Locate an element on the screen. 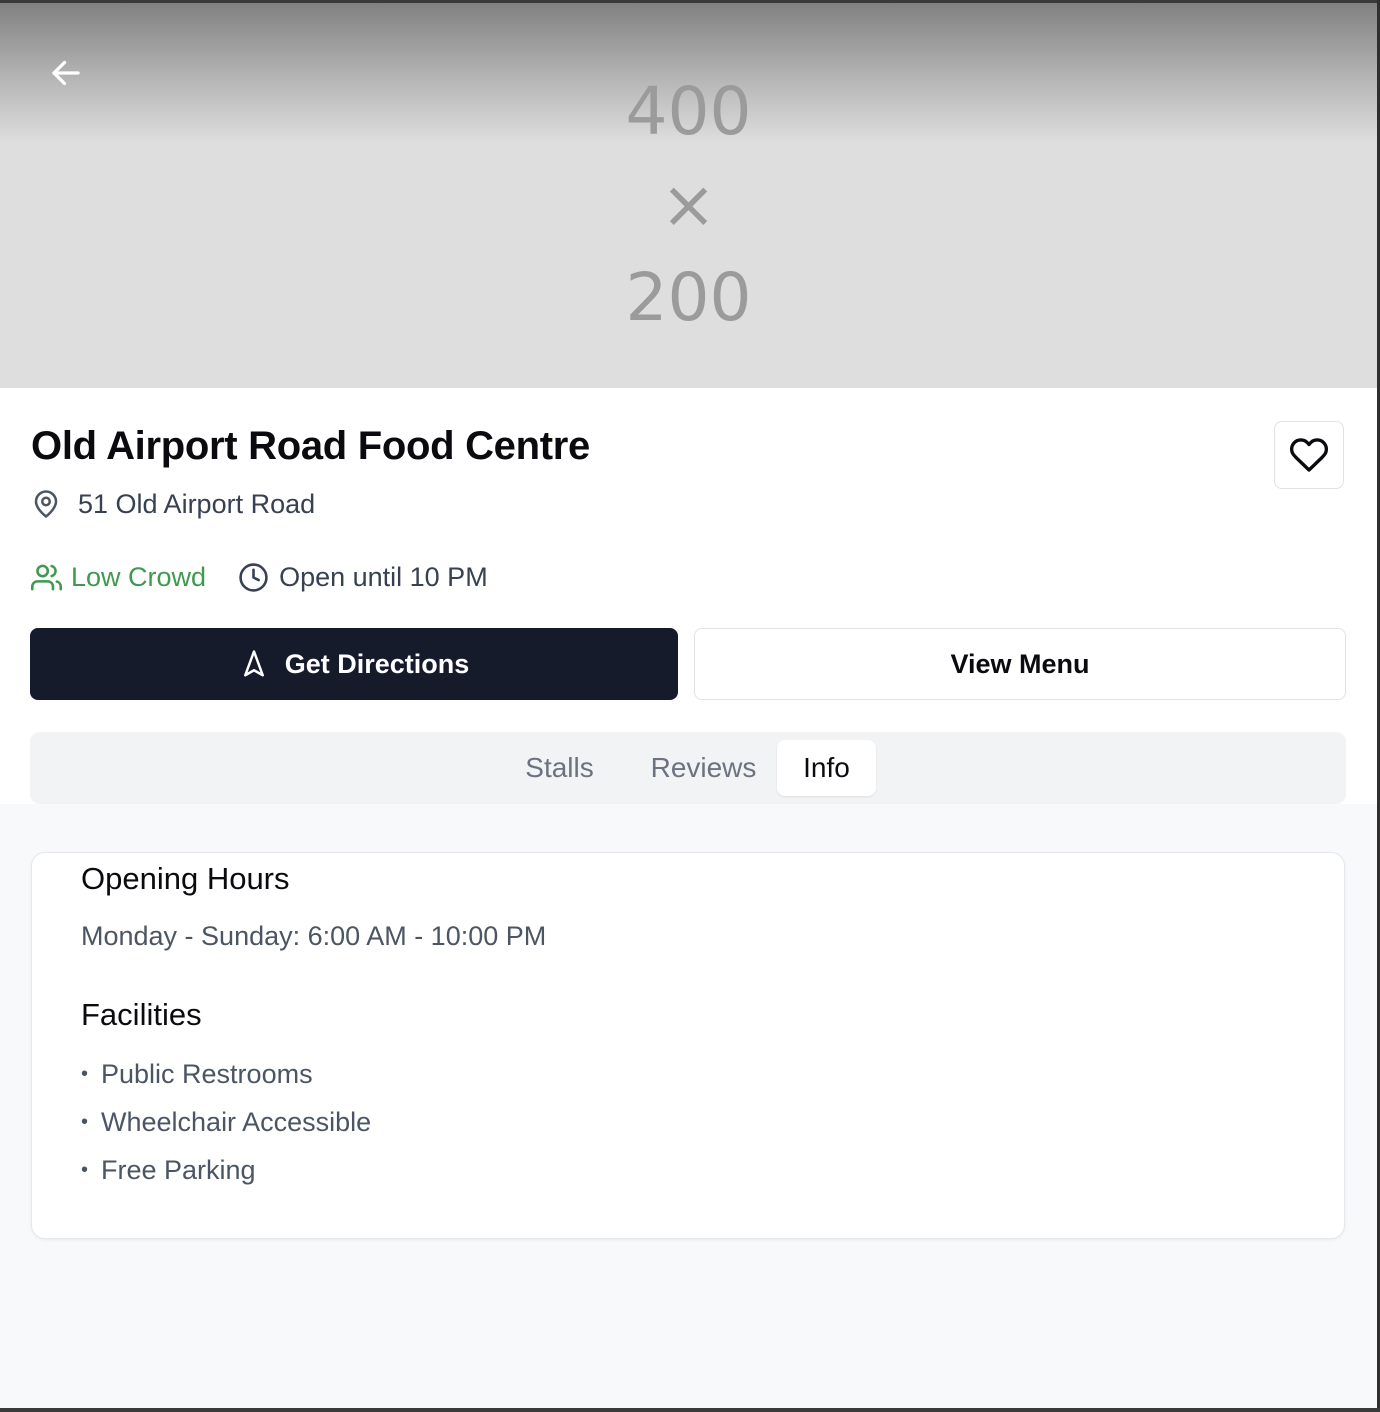  tab-bar: Stalls Reviews Info is located at coordinates (688, 768).